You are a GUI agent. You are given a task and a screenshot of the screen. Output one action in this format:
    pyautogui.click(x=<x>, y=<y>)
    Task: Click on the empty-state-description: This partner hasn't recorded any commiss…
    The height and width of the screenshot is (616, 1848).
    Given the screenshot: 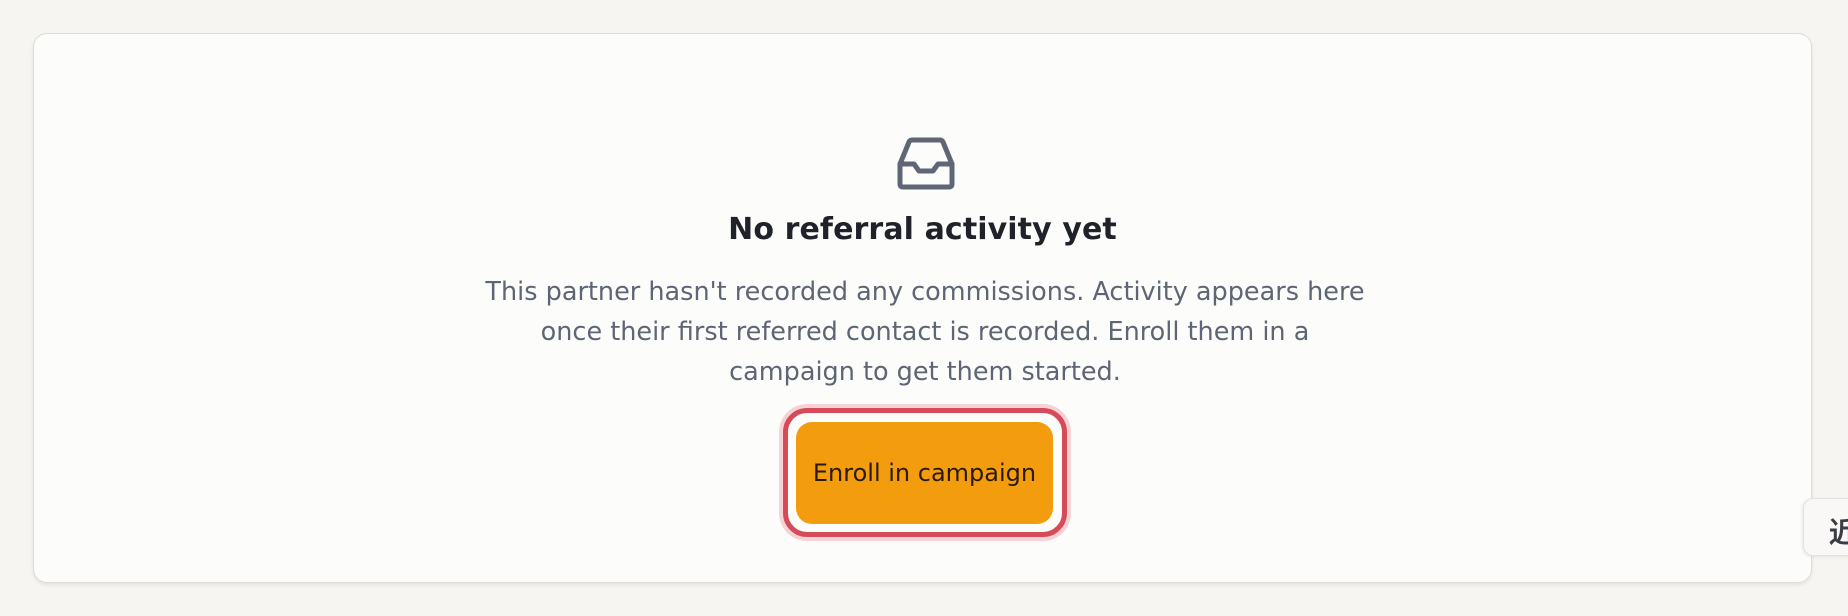 What is the action you would take?
    pyautogui.click(x=925, y=332)
    